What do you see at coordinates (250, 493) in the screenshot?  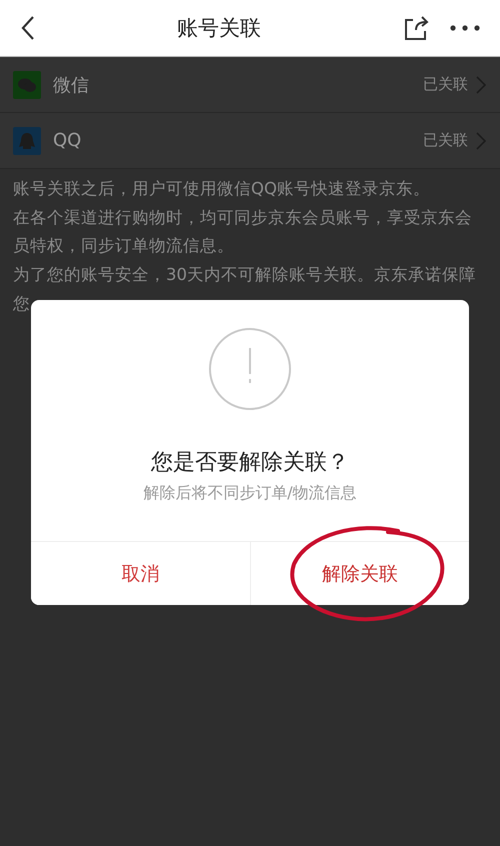 I see `dialog-message: 解除后将不同步订单/物流信息` at bounding box center [250, 493].